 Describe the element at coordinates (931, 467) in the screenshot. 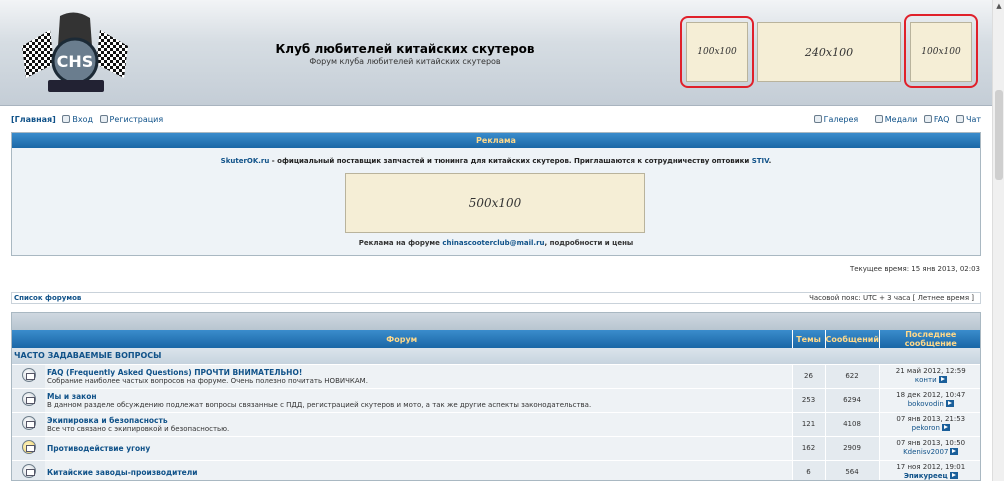

I see `last-post-date: 17 ноя 2012, 19:01` at that location.